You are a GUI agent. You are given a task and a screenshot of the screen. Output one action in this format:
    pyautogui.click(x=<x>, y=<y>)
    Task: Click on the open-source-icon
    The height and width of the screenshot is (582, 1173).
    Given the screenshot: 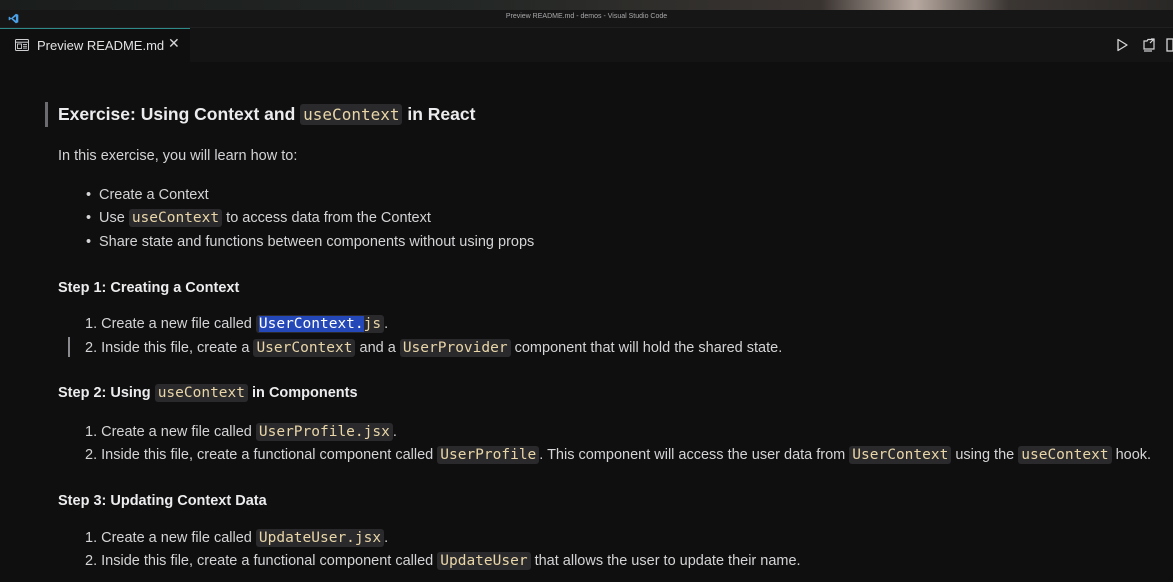 What is the action you would take?
    pyautogui.click(x=1149, y=45)
    